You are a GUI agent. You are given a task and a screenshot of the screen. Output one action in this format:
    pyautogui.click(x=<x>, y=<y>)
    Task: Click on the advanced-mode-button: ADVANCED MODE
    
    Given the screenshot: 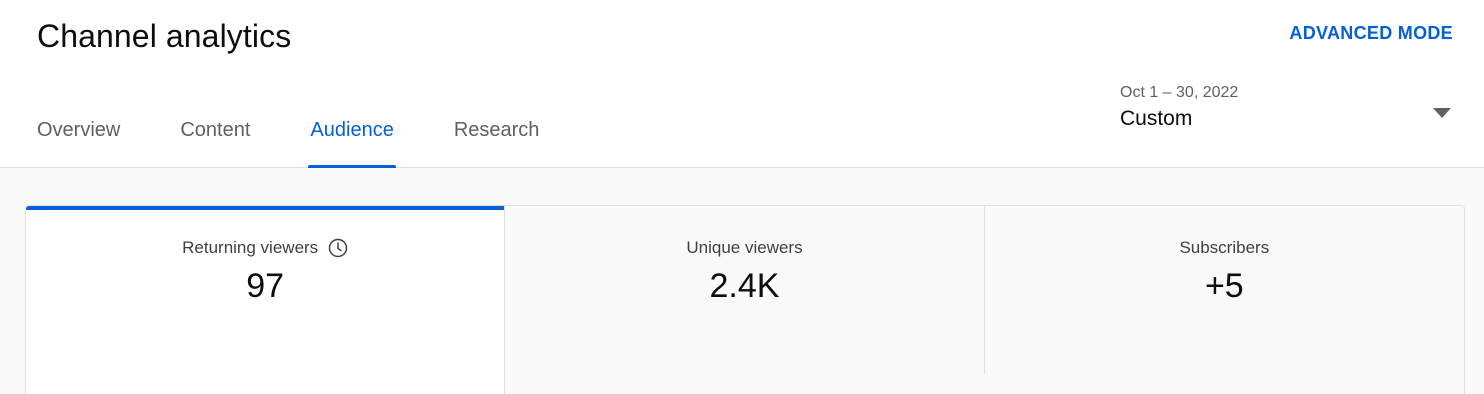 What is the action you would take?
    pyautogui.click(x=1371, y=33)
    